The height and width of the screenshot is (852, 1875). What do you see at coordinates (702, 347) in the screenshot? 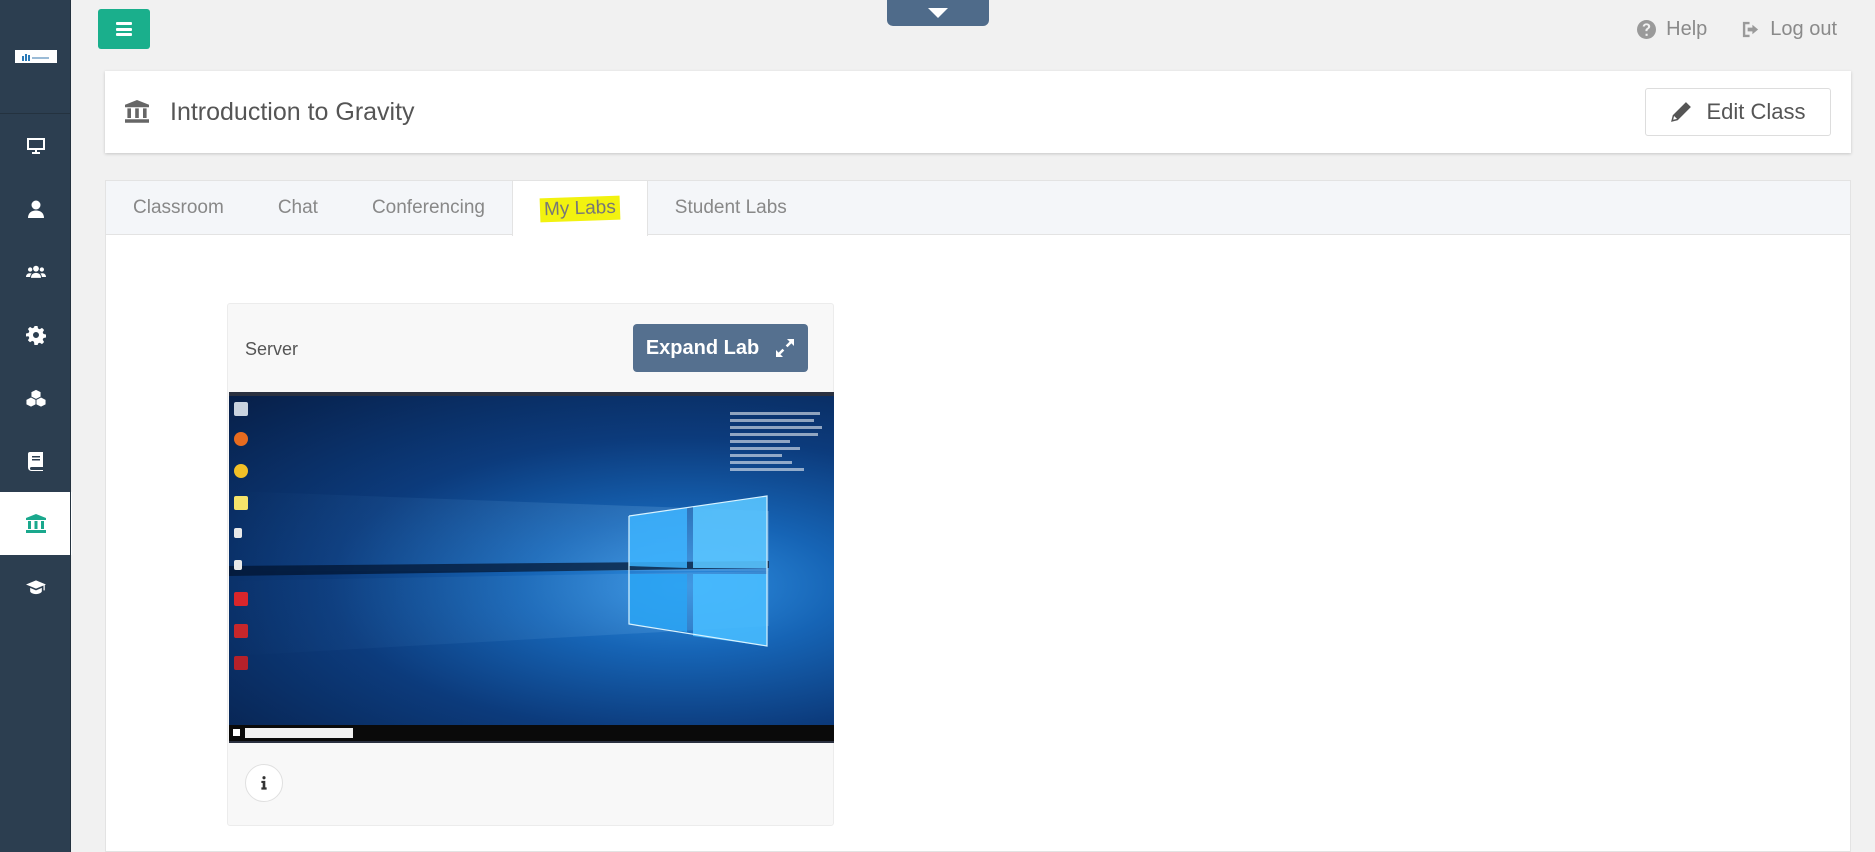
I see `expand-lab-label: Expand Lab` at bounding box center [702, 347].